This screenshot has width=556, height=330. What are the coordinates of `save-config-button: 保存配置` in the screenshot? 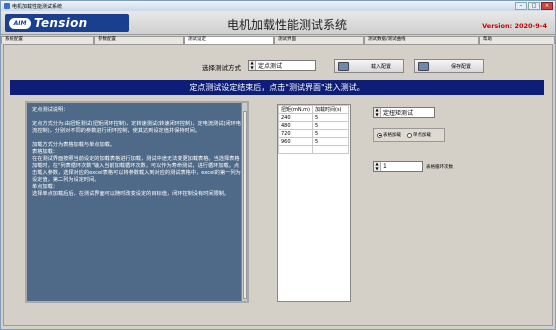 It's located at (449, 66).